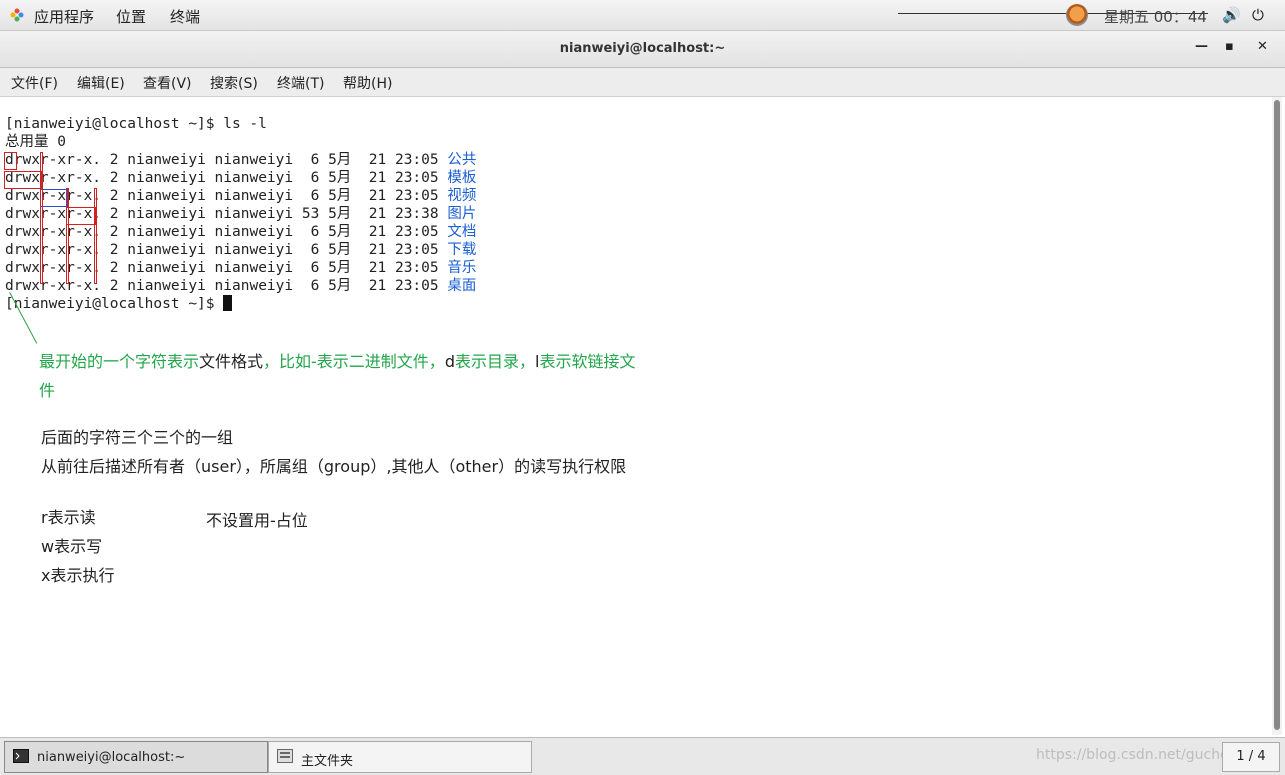 The width and height of the screenshot is (1285, 775). I want to click on type-char-box, so click(10, 161).